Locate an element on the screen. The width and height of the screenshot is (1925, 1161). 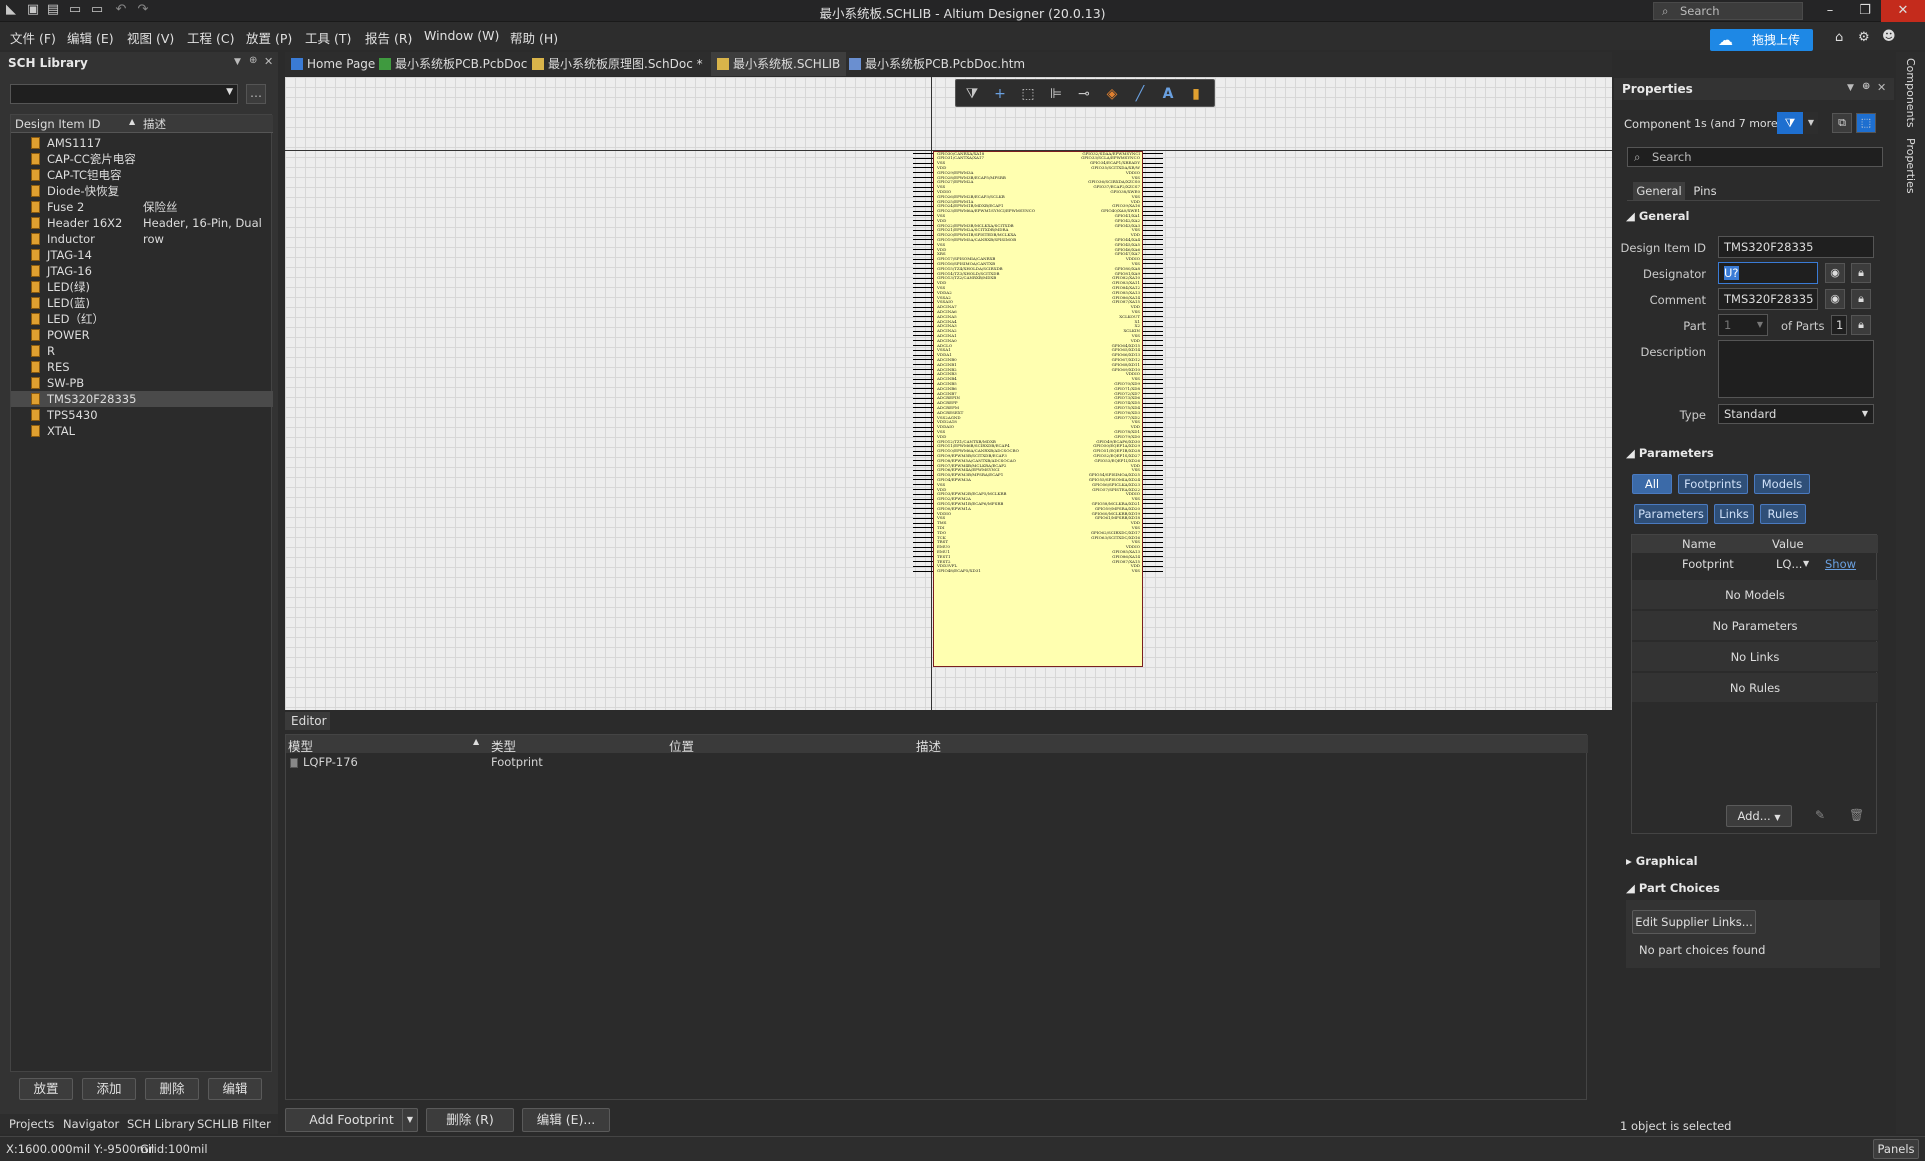
designator-field: U? is located at coordinates (1768, 273).